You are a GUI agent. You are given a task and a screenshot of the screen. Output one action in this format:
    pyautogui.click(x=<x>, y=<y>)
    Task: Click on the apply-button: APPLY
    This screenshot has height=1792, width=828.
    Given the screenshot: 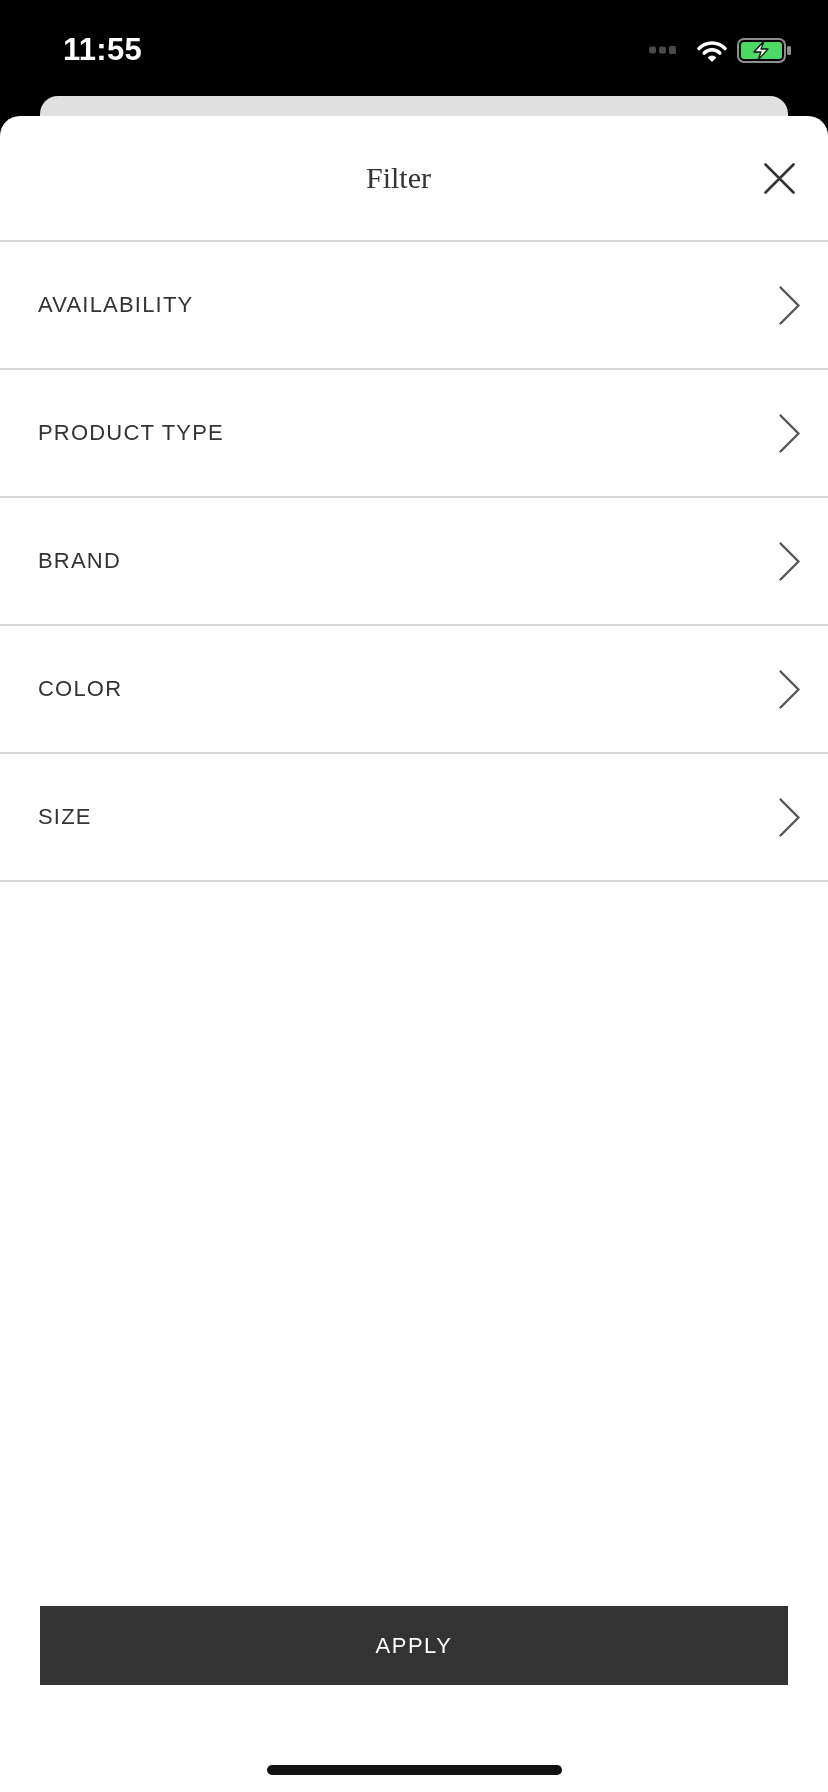 What is the action you would take?
    pyautogui.click(x=414, y=1645)
    